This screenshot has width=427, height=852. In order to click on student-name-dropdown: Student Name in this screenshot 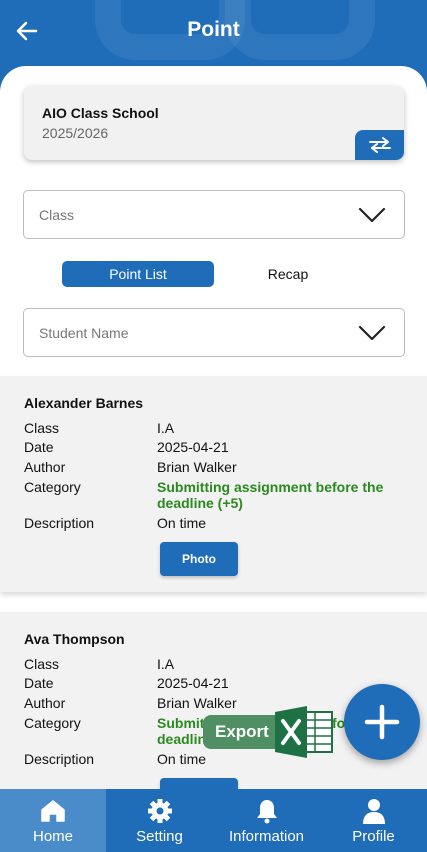, I will do `click(214, 332)`.